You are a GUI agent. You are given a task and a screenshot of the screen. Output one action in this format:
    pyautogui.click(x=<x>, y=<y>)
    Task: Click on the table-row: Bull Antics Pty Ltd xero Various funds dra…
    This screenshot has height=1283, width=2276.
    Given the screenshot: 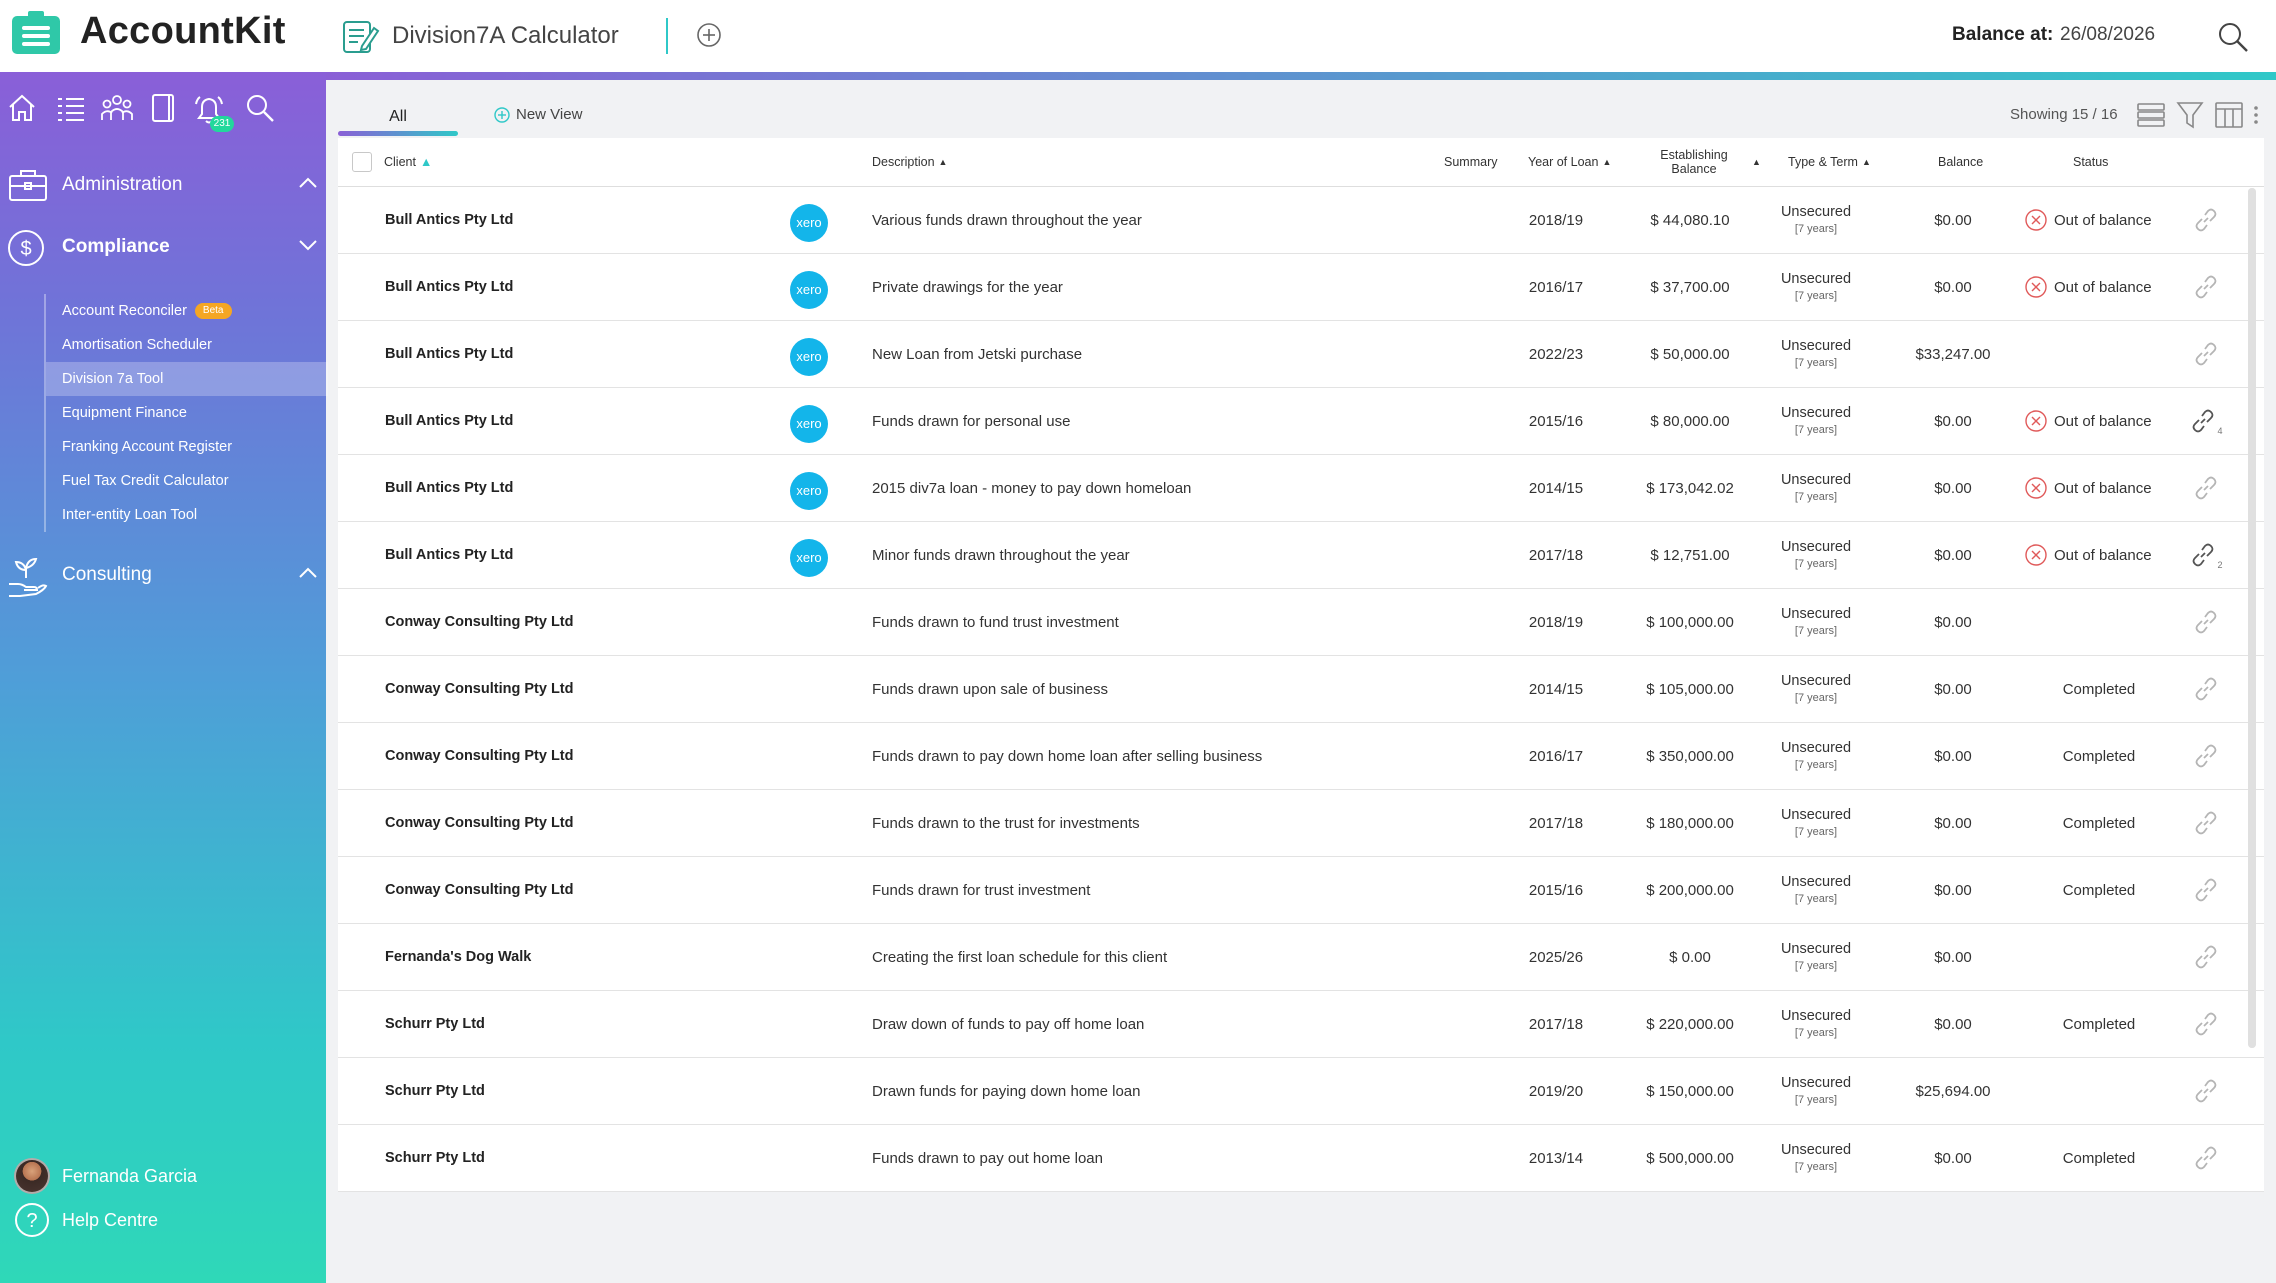 What is the action you would take?
    pyautogui.click(x=1301, y=220)
    